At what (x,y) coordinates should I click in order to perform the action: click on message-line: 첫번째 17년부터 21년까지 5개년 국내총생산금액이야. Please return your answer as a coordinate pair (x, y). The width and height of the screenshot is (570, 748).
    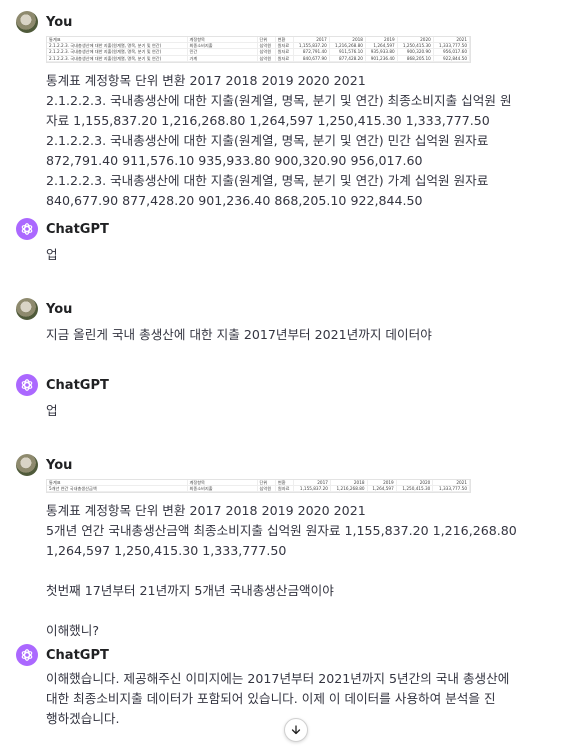
    Looking at the image, I should click on (190, 591).